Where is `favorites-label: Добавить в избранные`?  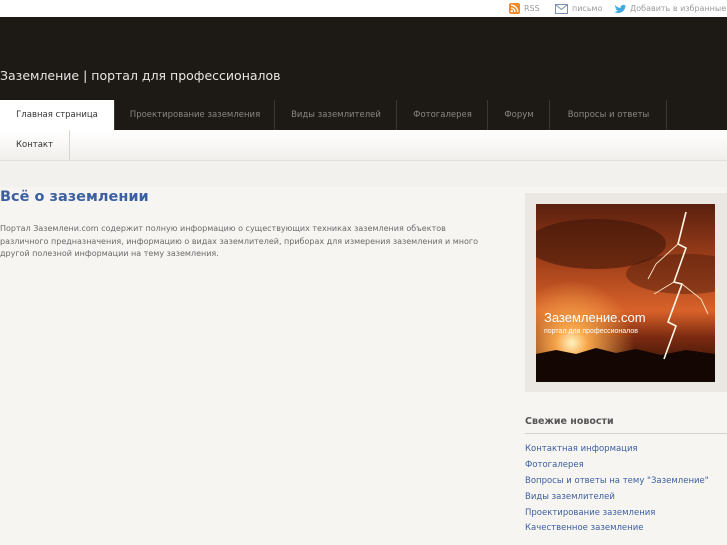 favorites-label: Добавить в избранные is located at coordinates (678, 8).